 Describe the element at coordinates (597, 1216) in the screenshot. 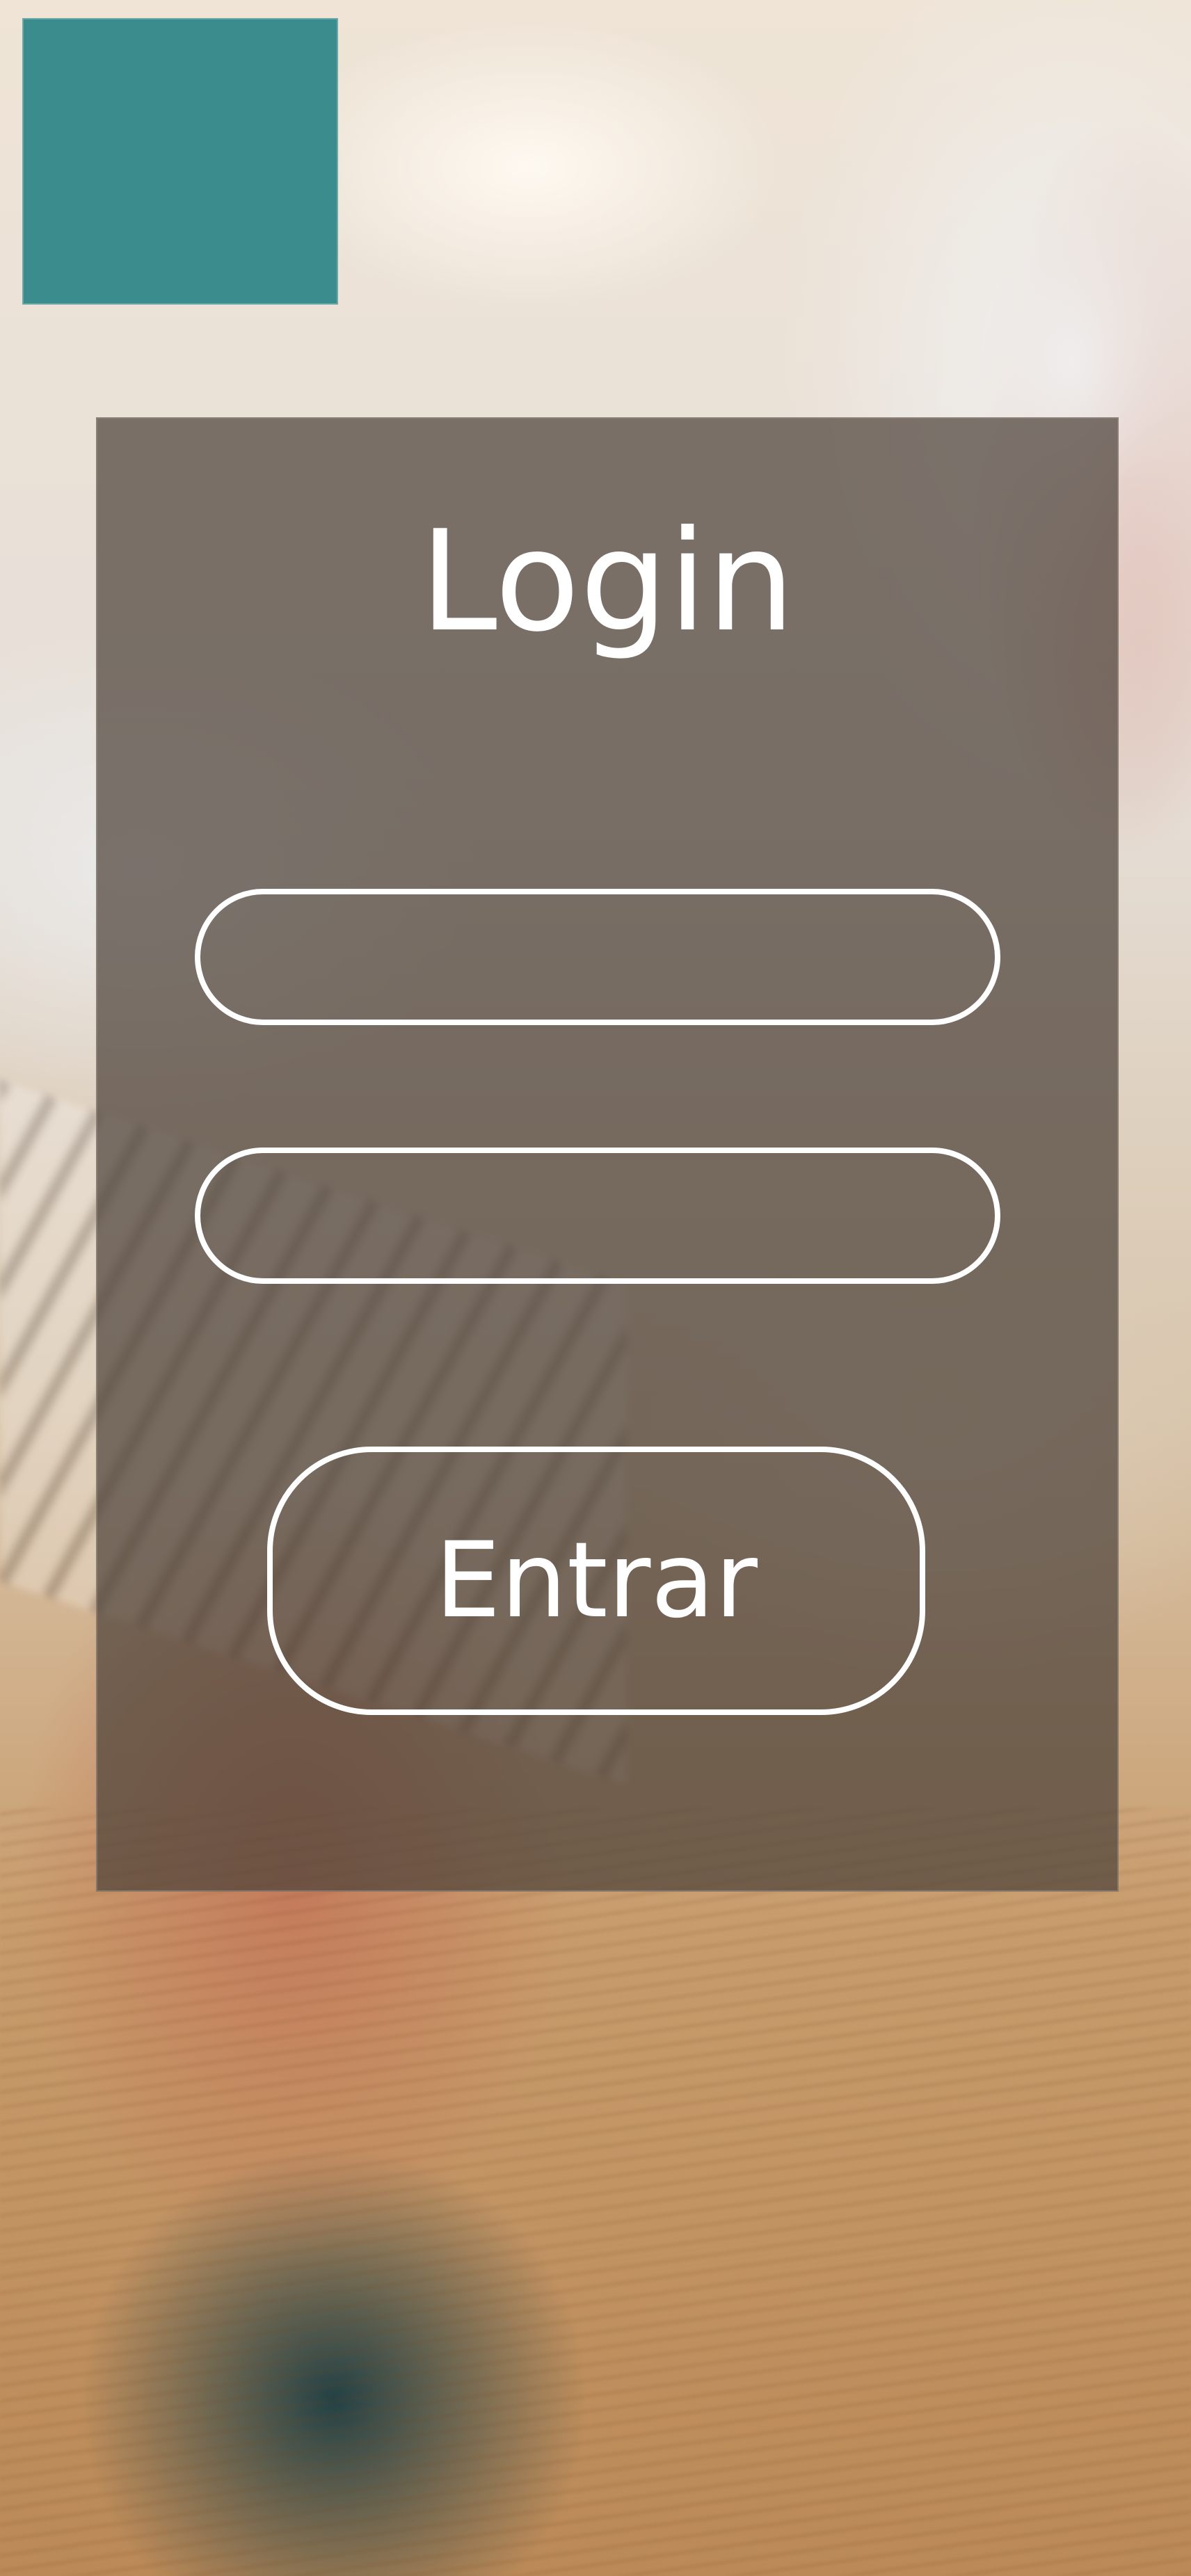

I see `password-input` at that location.